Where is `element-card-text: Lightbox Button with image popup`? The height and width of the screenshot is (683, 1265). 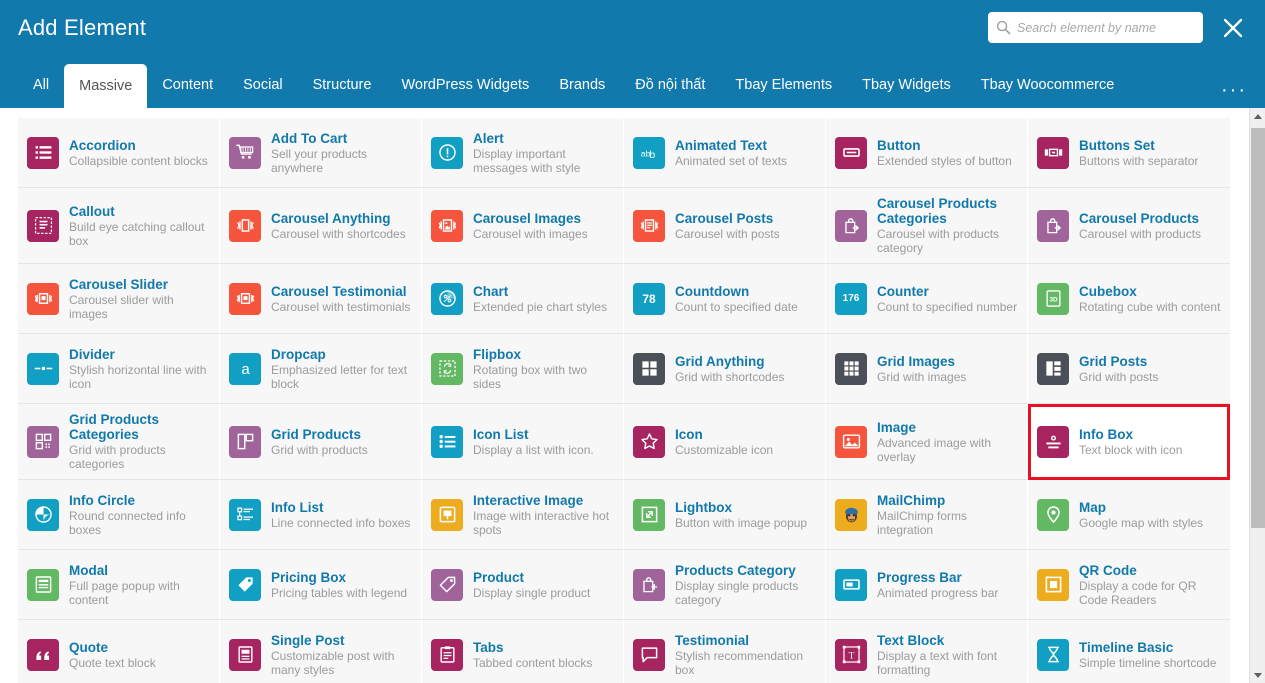 element-card-text: Lightbox Button with image popup is located at coordinates (745, 515).